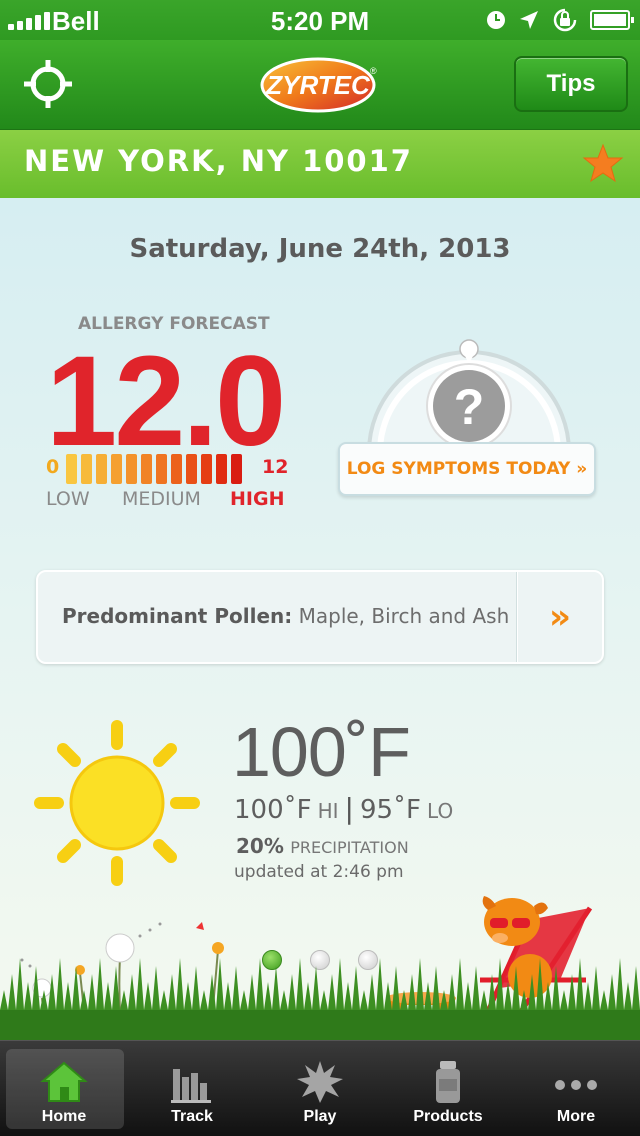 This screenshot has width=640, height=1136. Describe the element at coordinates (64, 1116) in the screenshot. I see `tab-label: Home` at that location.